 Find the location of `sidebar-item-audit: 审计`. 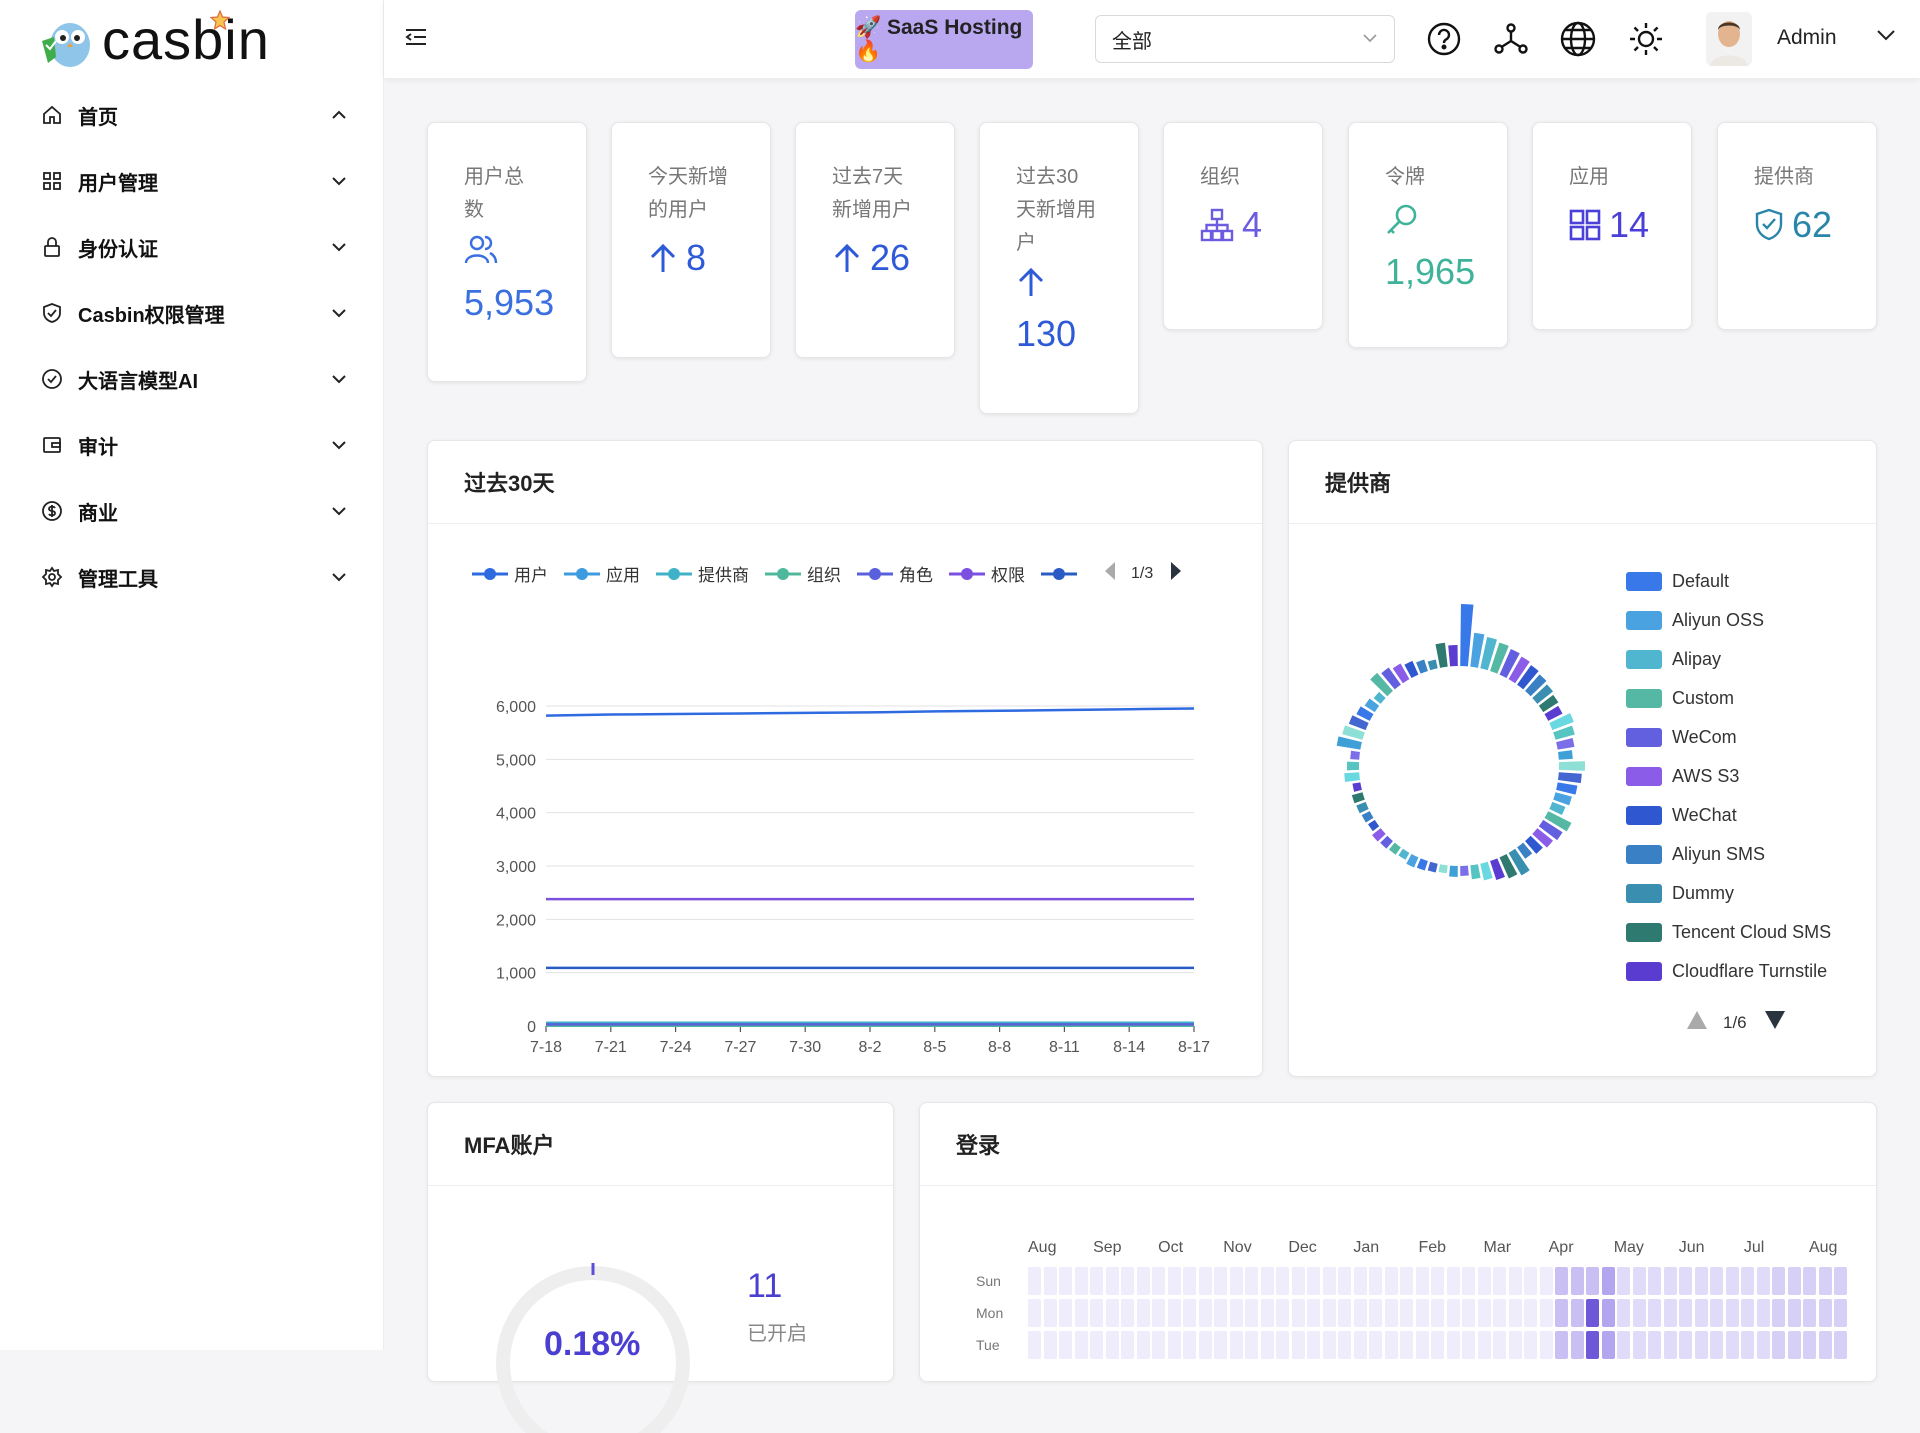

sidebar-item-audit: 审计 is located at coordinates (192, 445).